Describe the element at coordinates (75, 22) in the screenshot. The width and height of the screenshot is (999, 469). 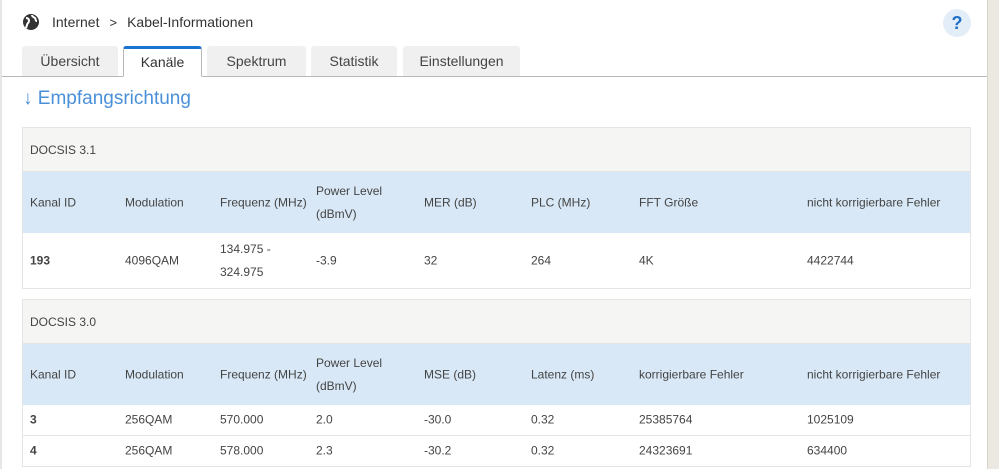
I see `breadcrumb-internet: Internet` at that location.